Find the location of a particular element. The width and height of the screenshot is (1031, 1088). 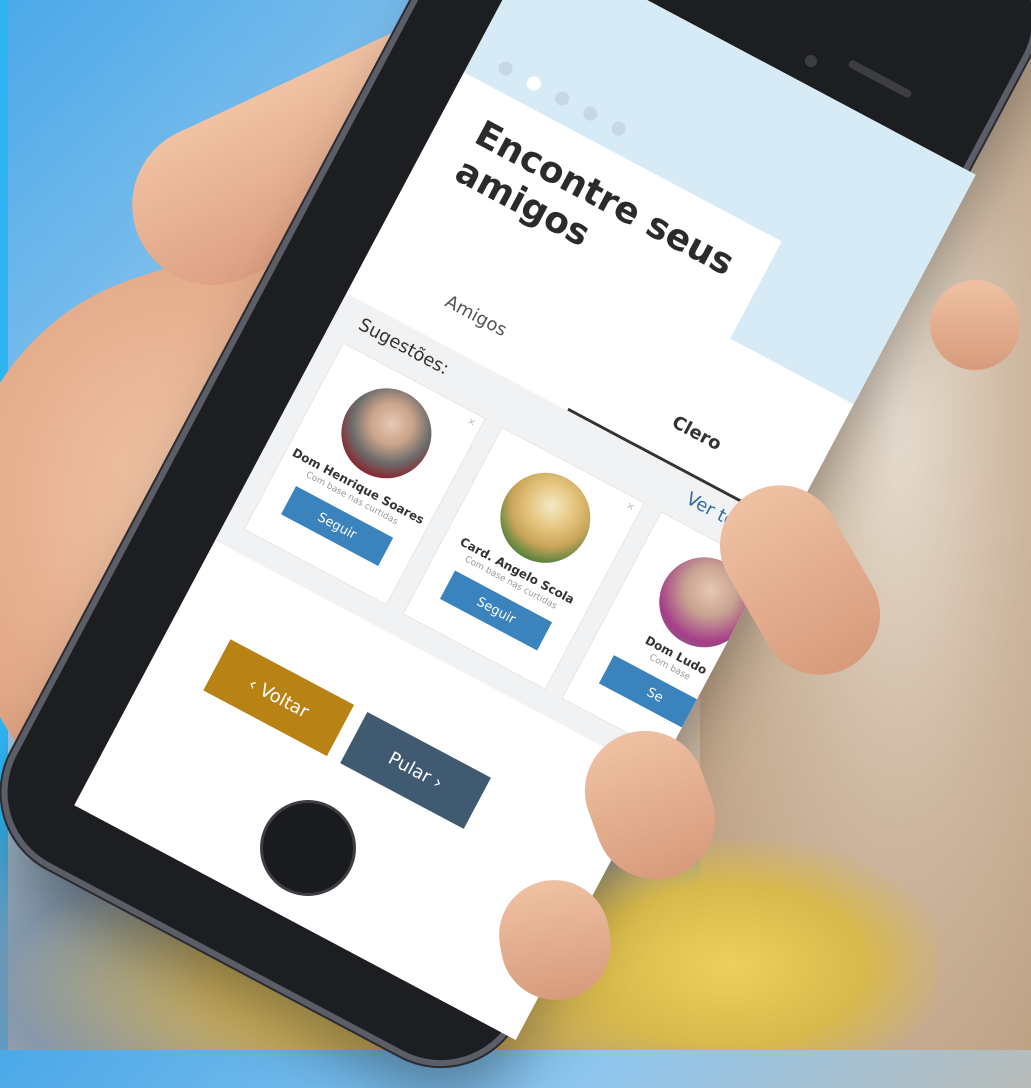

skip-button: Pular › is located at coordinates (415, 770).